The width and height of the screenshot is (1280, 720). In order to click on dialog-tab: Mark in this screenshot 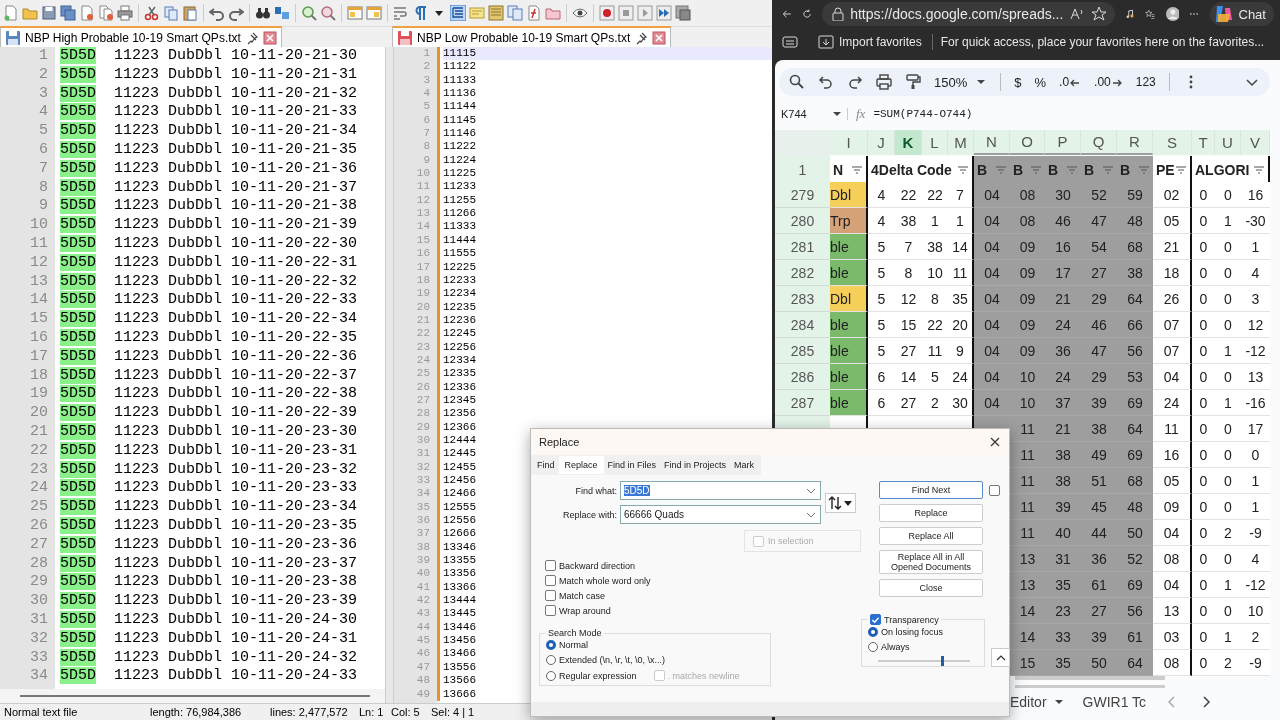, I will do `click(744, 465)`.